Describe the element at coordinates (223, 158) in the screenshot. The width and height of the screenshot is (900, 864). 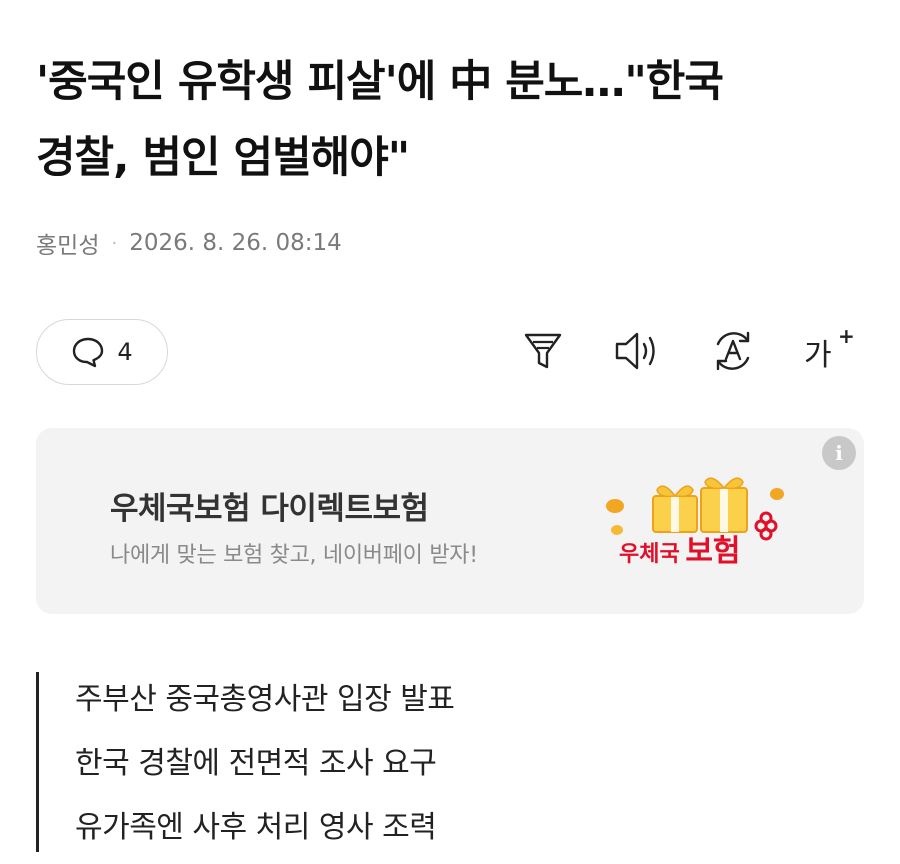
I see `article-title-line-2: 경찰, 범인 엄벌해야"` at that location.